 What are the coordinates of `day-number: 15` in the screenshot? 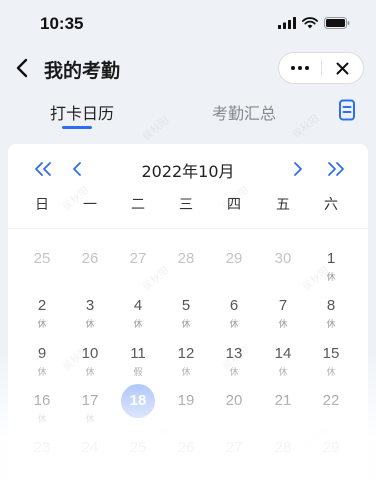 It's located at (331, 353).